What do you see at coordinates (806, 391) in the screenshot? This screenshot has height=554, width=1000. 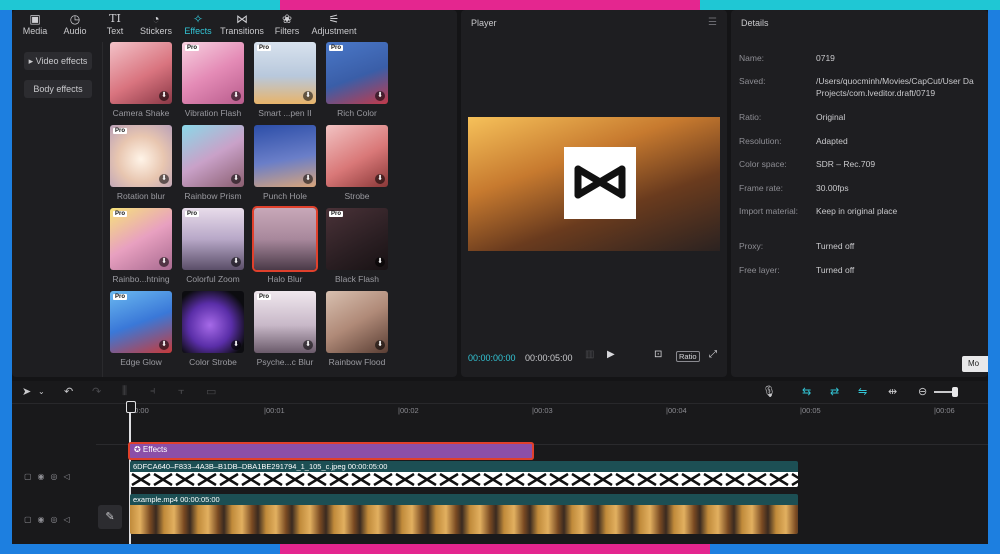 I see `link-main-track-icon: ⇆` at bounding box center [806, 391].